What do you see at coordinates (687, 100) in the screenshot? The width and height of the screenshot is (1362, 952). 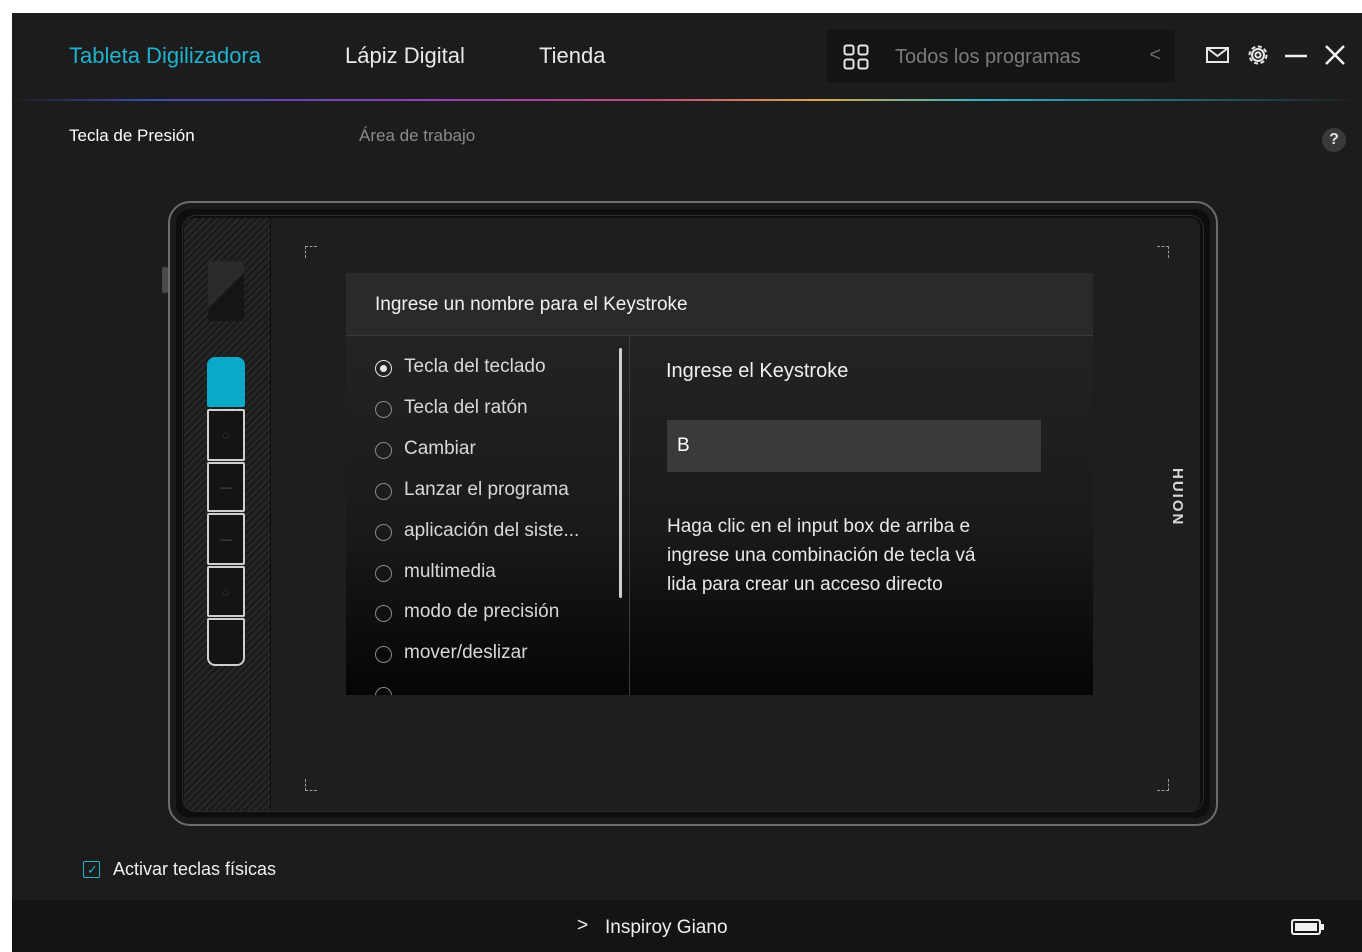 I see `header-gradient-divider` at bounding box center [687, 100].